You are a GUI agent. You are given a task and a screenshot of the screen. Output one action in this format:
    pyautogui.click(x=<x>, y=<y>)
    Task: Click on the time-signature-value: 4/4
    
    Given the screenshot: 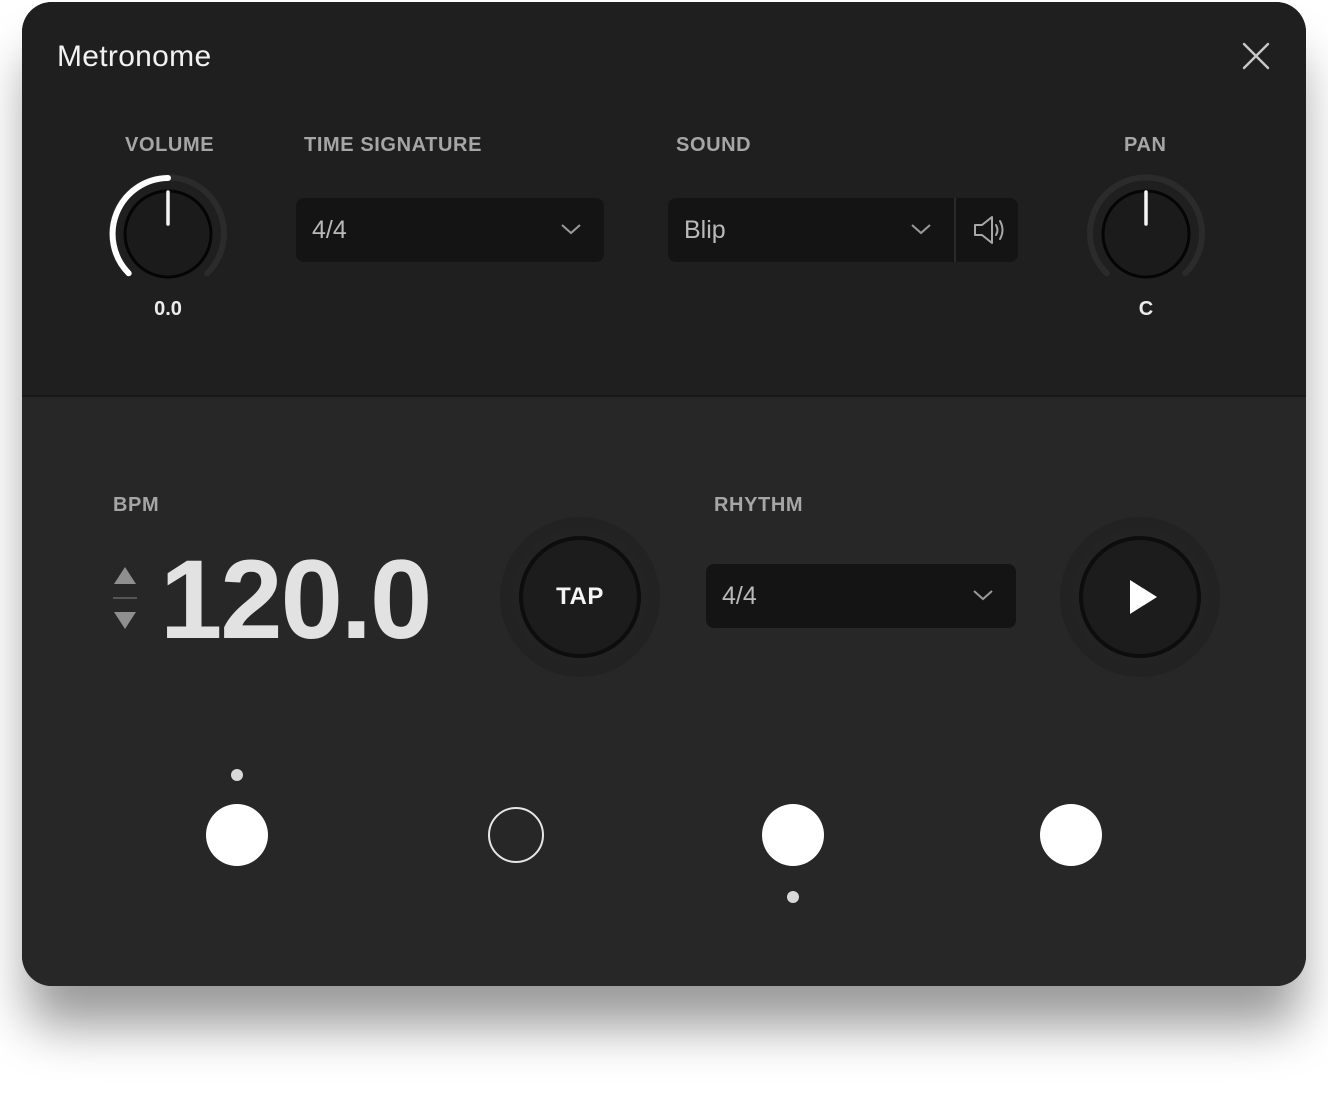 What is the action you would take?
    pyautogui.click(x=329, y=230)
    